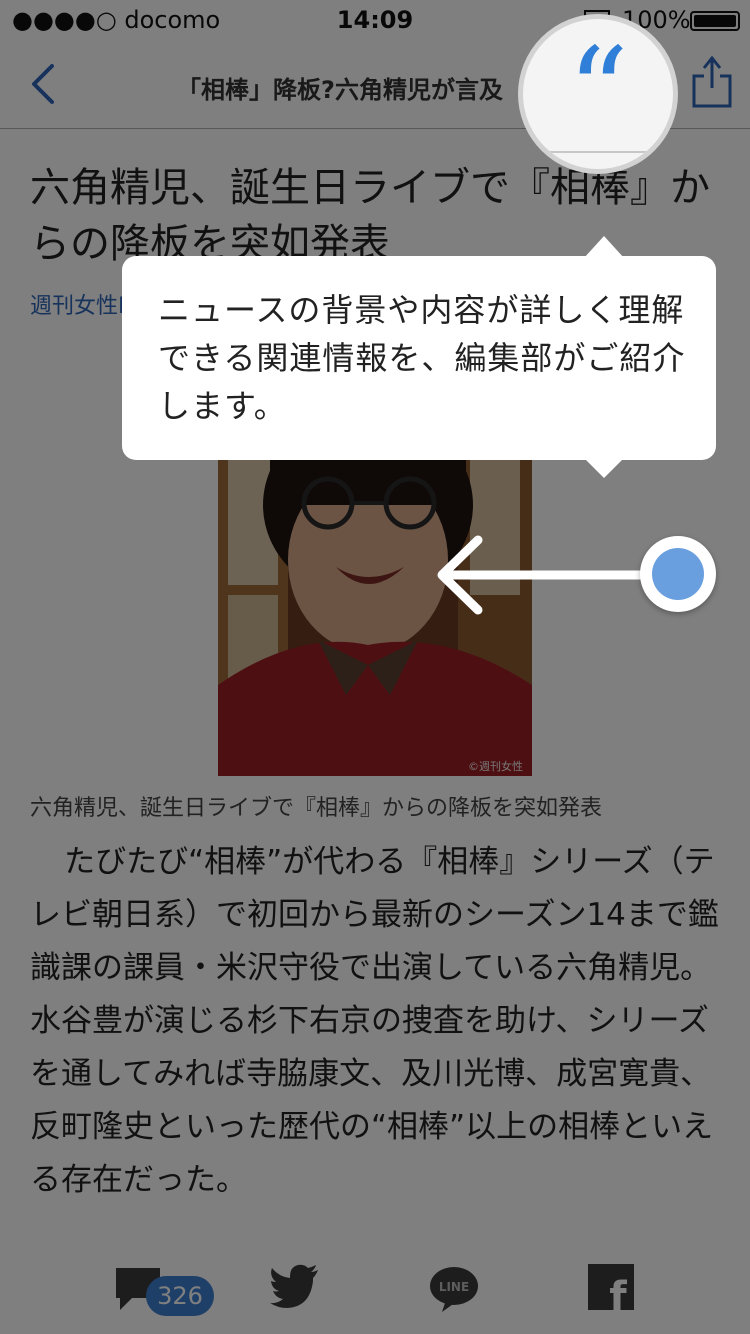 The width and height of the screenshot is (750, 1334). I want to click on swipe-handle-dot, so click(678, 574).